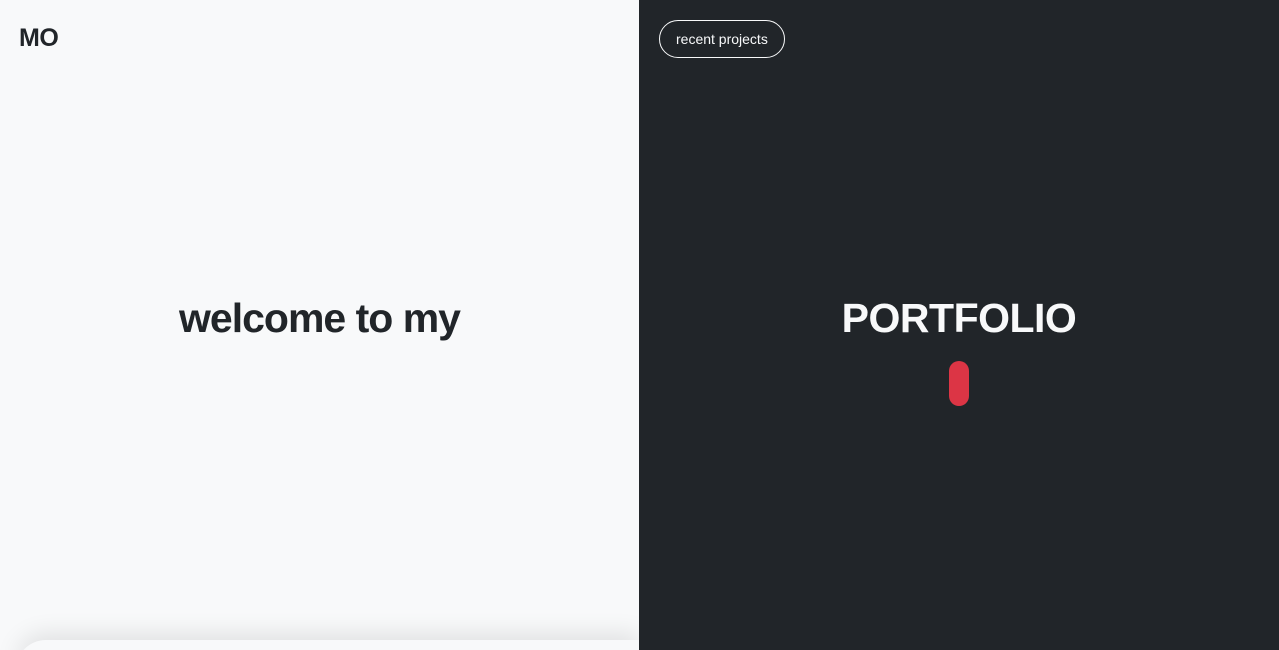 The width and height of the screenshot is (1279, 650). Describe the element at coordinates (959, 318) in the screenshot. I see `portfolio-heading: PORTFOLIO` at that location.